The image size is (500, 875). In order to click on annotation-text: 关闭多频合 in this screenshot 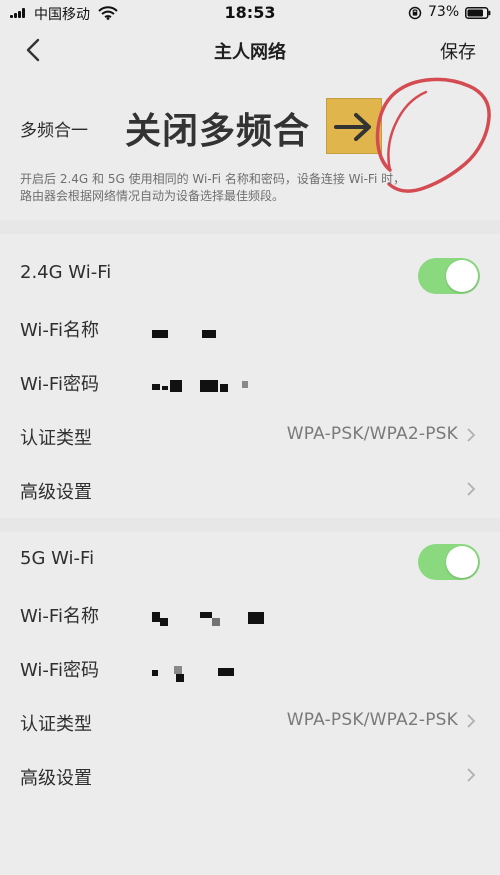, I will do `click(218, 131)`.